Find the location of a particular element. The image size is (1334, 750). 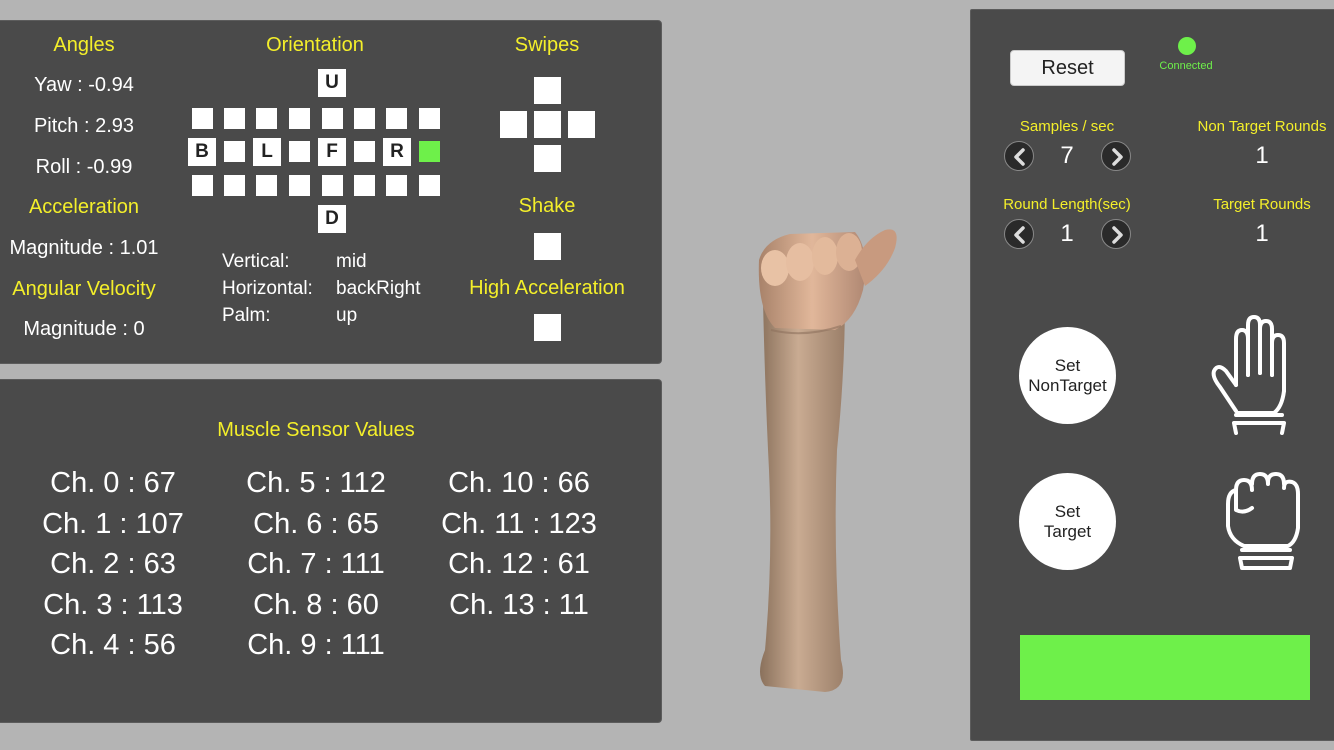

set-target-button: Set Target is located at coordinates (1067, 521).